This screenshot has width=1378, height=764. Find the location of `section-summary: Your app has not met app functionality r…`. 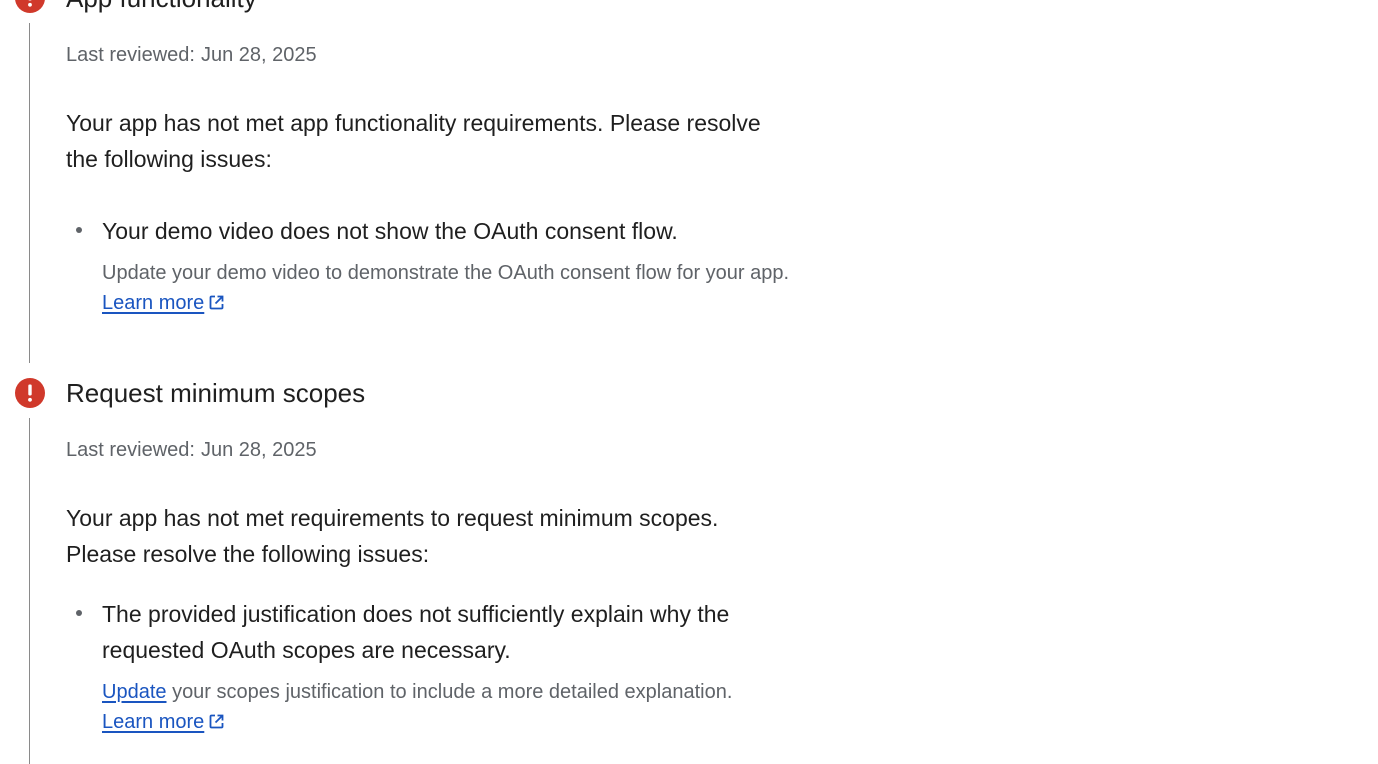

section-summary: Your app has not met app functionality r… is located at coordinates (413, 141).